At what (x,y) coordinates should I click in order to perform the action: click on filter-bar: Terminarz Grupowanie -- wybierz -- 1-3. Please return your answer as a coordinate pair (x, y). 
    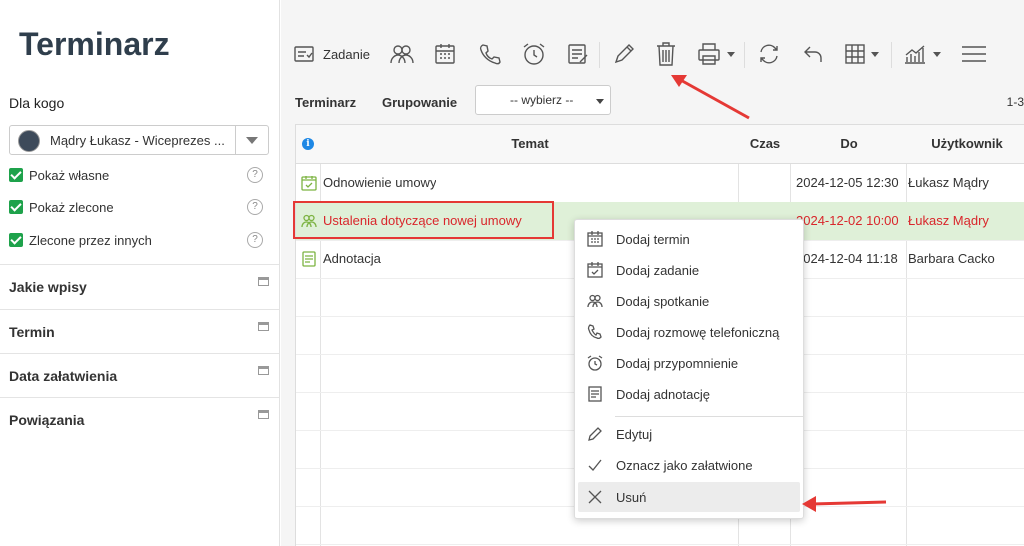
    Looking at the image, I should click on (652, 102).